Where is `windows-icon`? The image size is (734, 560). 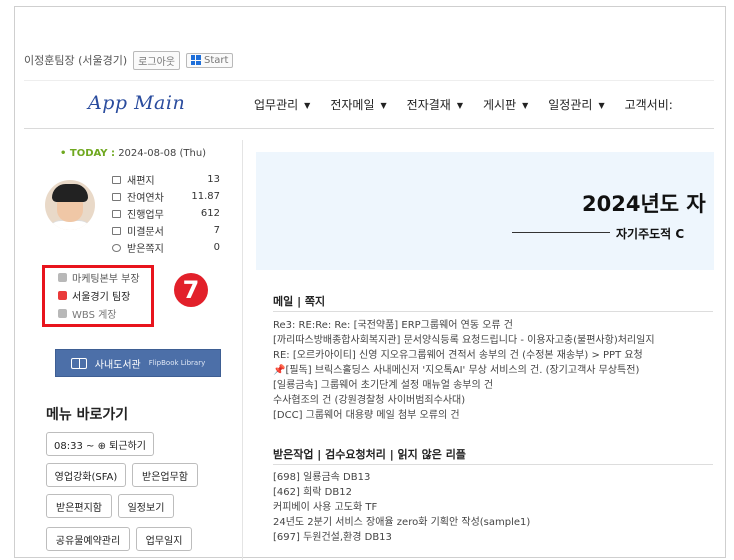 windows-icon is located at coordinates (195, 60).